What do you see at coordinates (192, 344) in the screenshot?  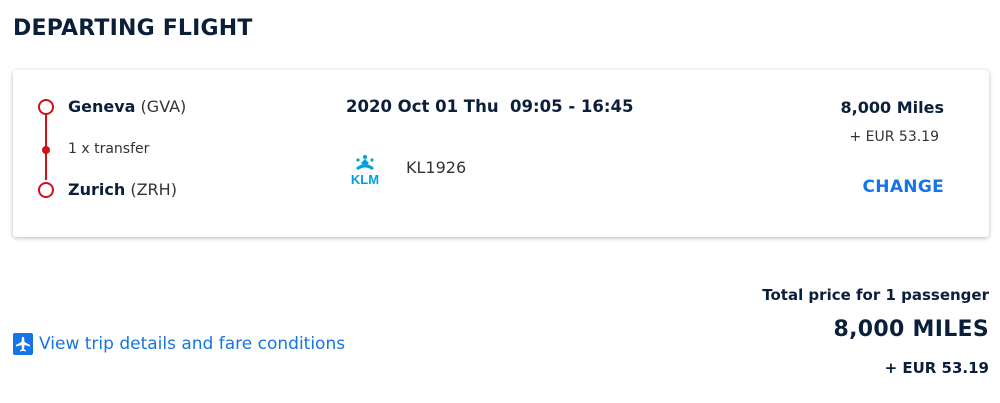 I see `trip-details-link-label: View trip details and fare conditions` at bounding box center [192, 344].